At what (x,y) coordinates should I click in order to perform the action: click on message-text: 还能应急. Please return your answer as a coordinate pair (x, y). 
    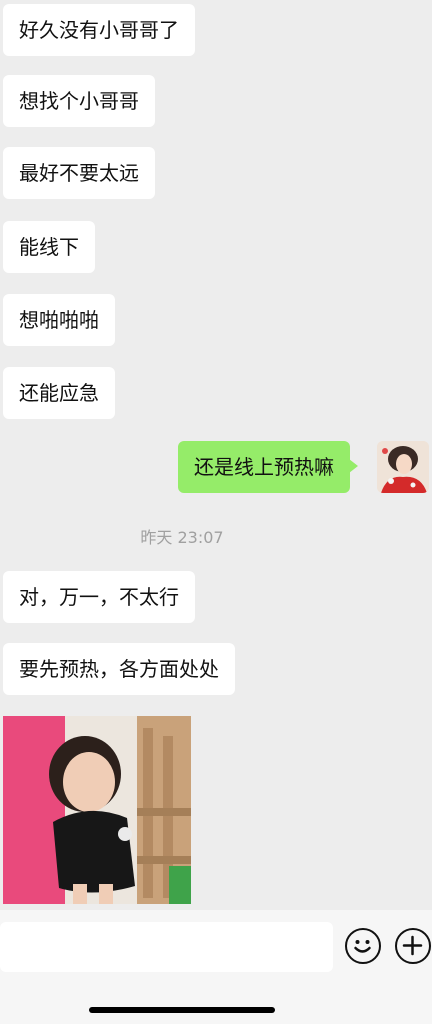
    Looking at the image, I should click on (59, 393).